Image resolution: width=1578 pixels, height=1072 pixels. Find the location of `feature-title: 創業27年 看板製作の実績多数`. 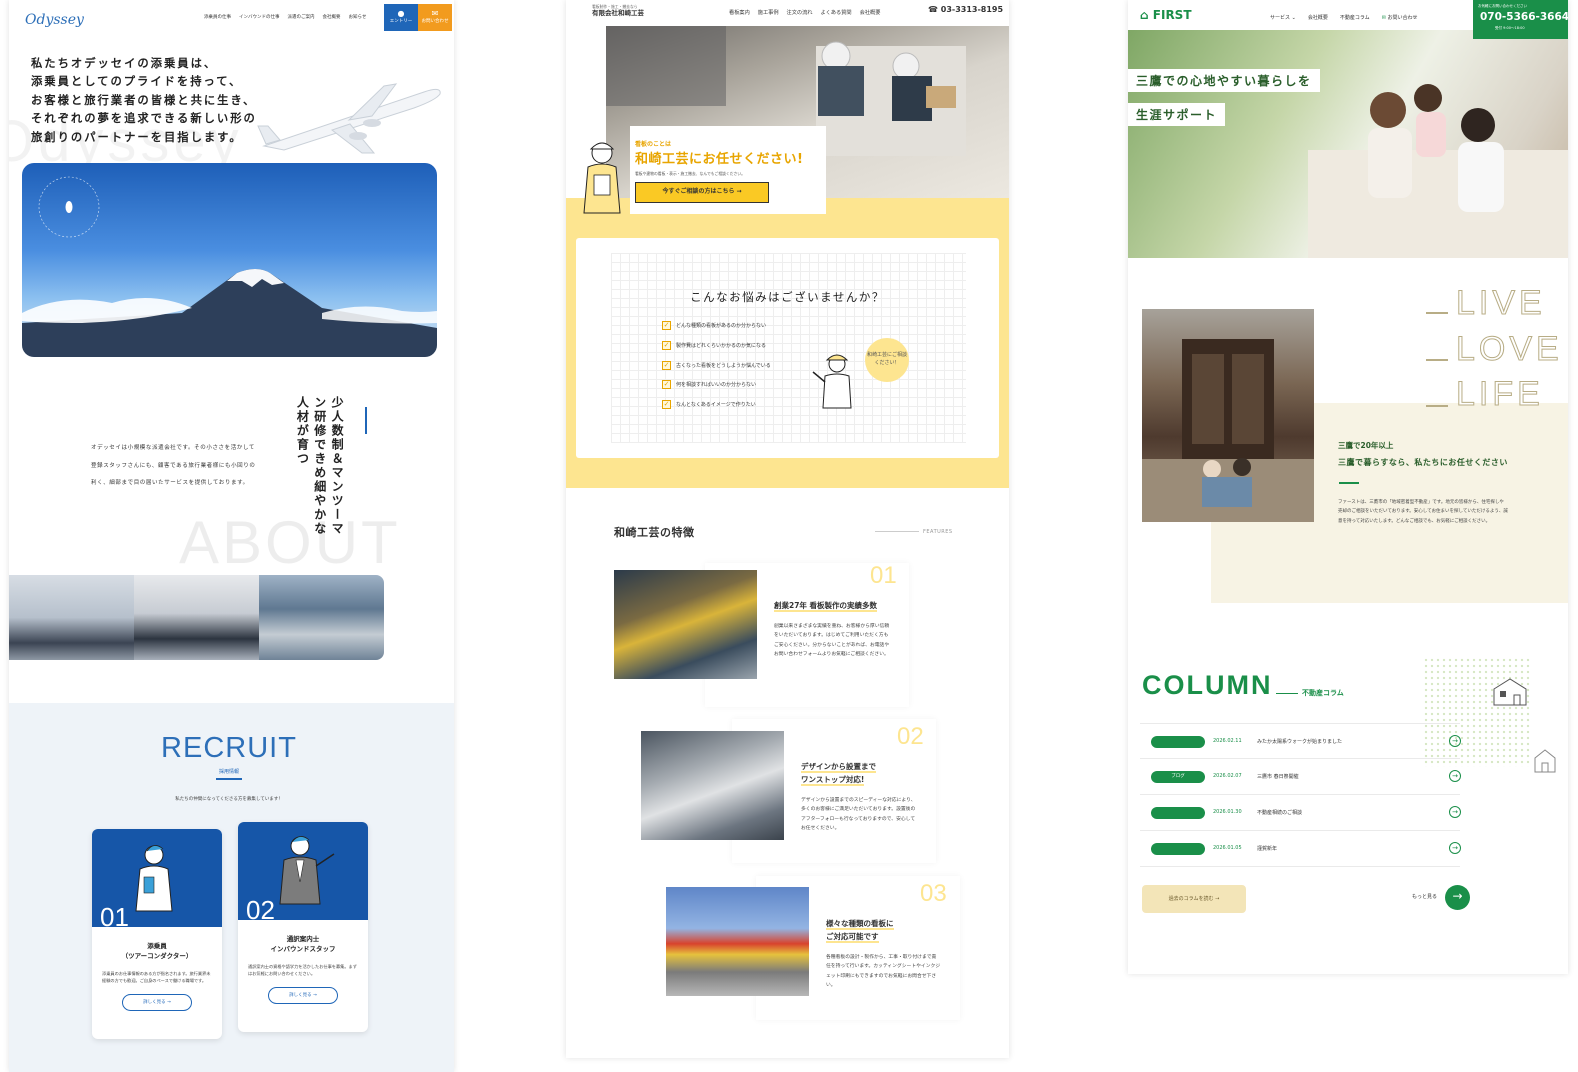

feature-title: 創業27年 看板製作の実績多数 is located at coordinates (826, 605).